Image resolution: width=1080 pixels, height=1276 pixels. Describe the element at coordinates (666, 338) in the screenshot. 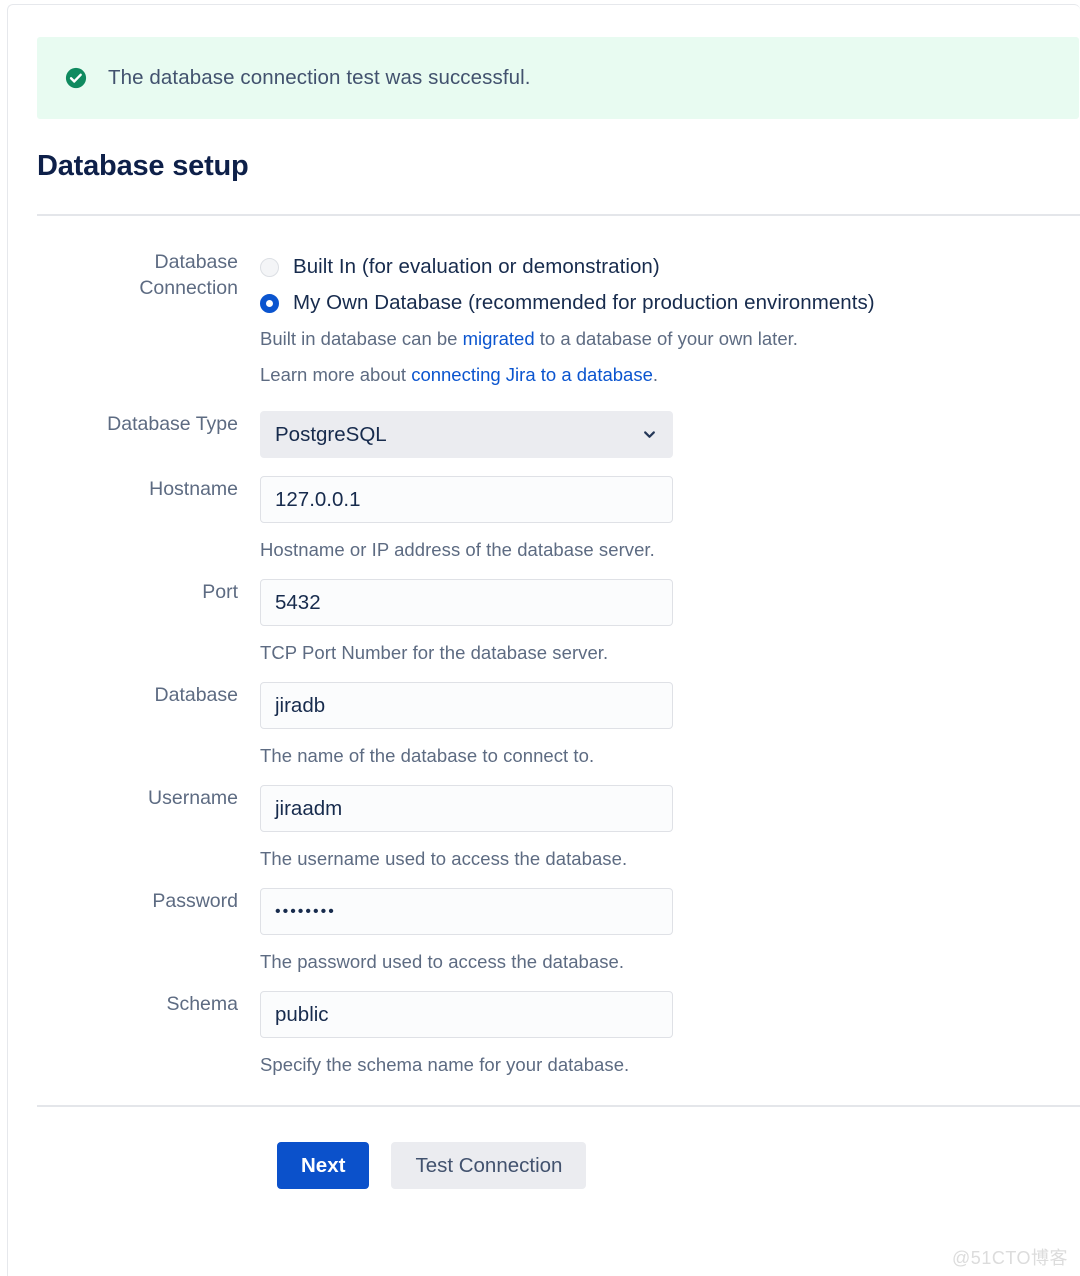

I see `note-migrate-suffix: to a database of your own later.` at that location.